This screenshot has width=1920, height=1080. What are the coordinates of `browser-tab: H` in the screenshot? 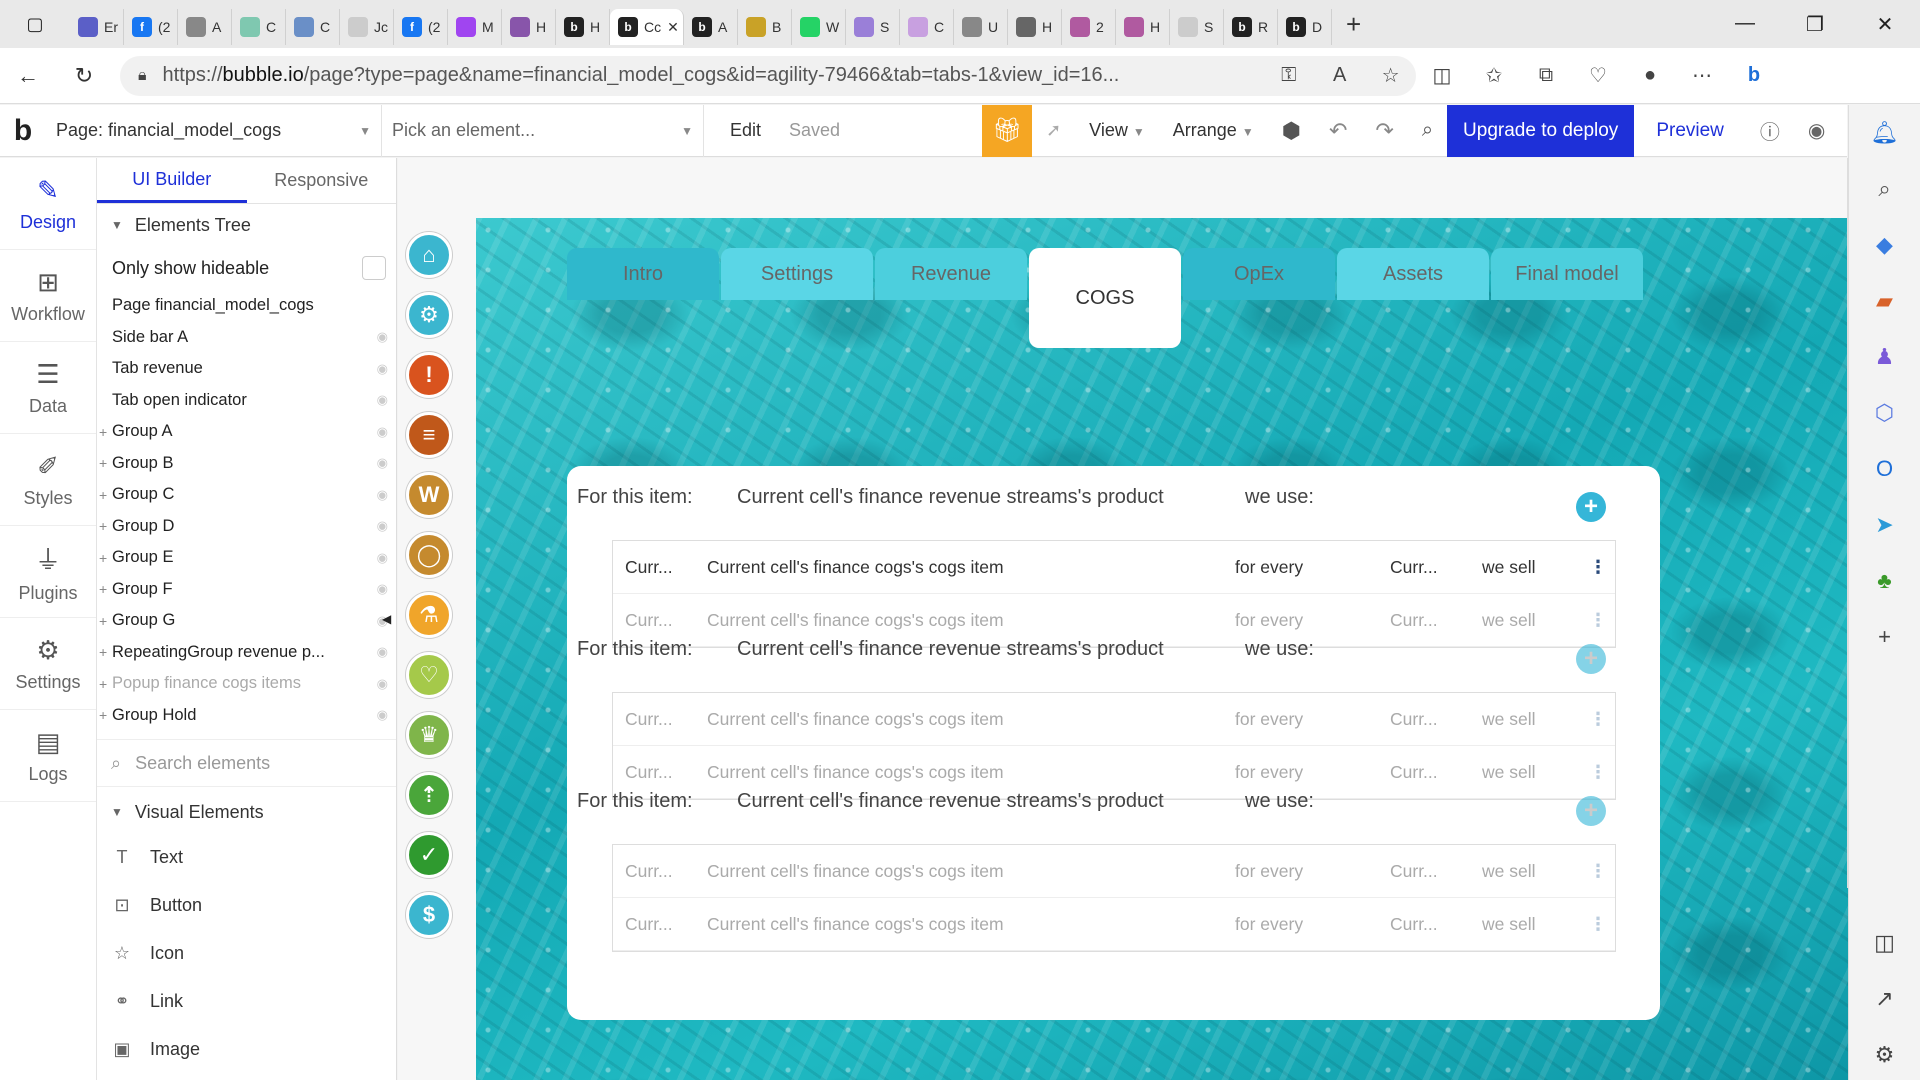 It's located at (1143, 27).